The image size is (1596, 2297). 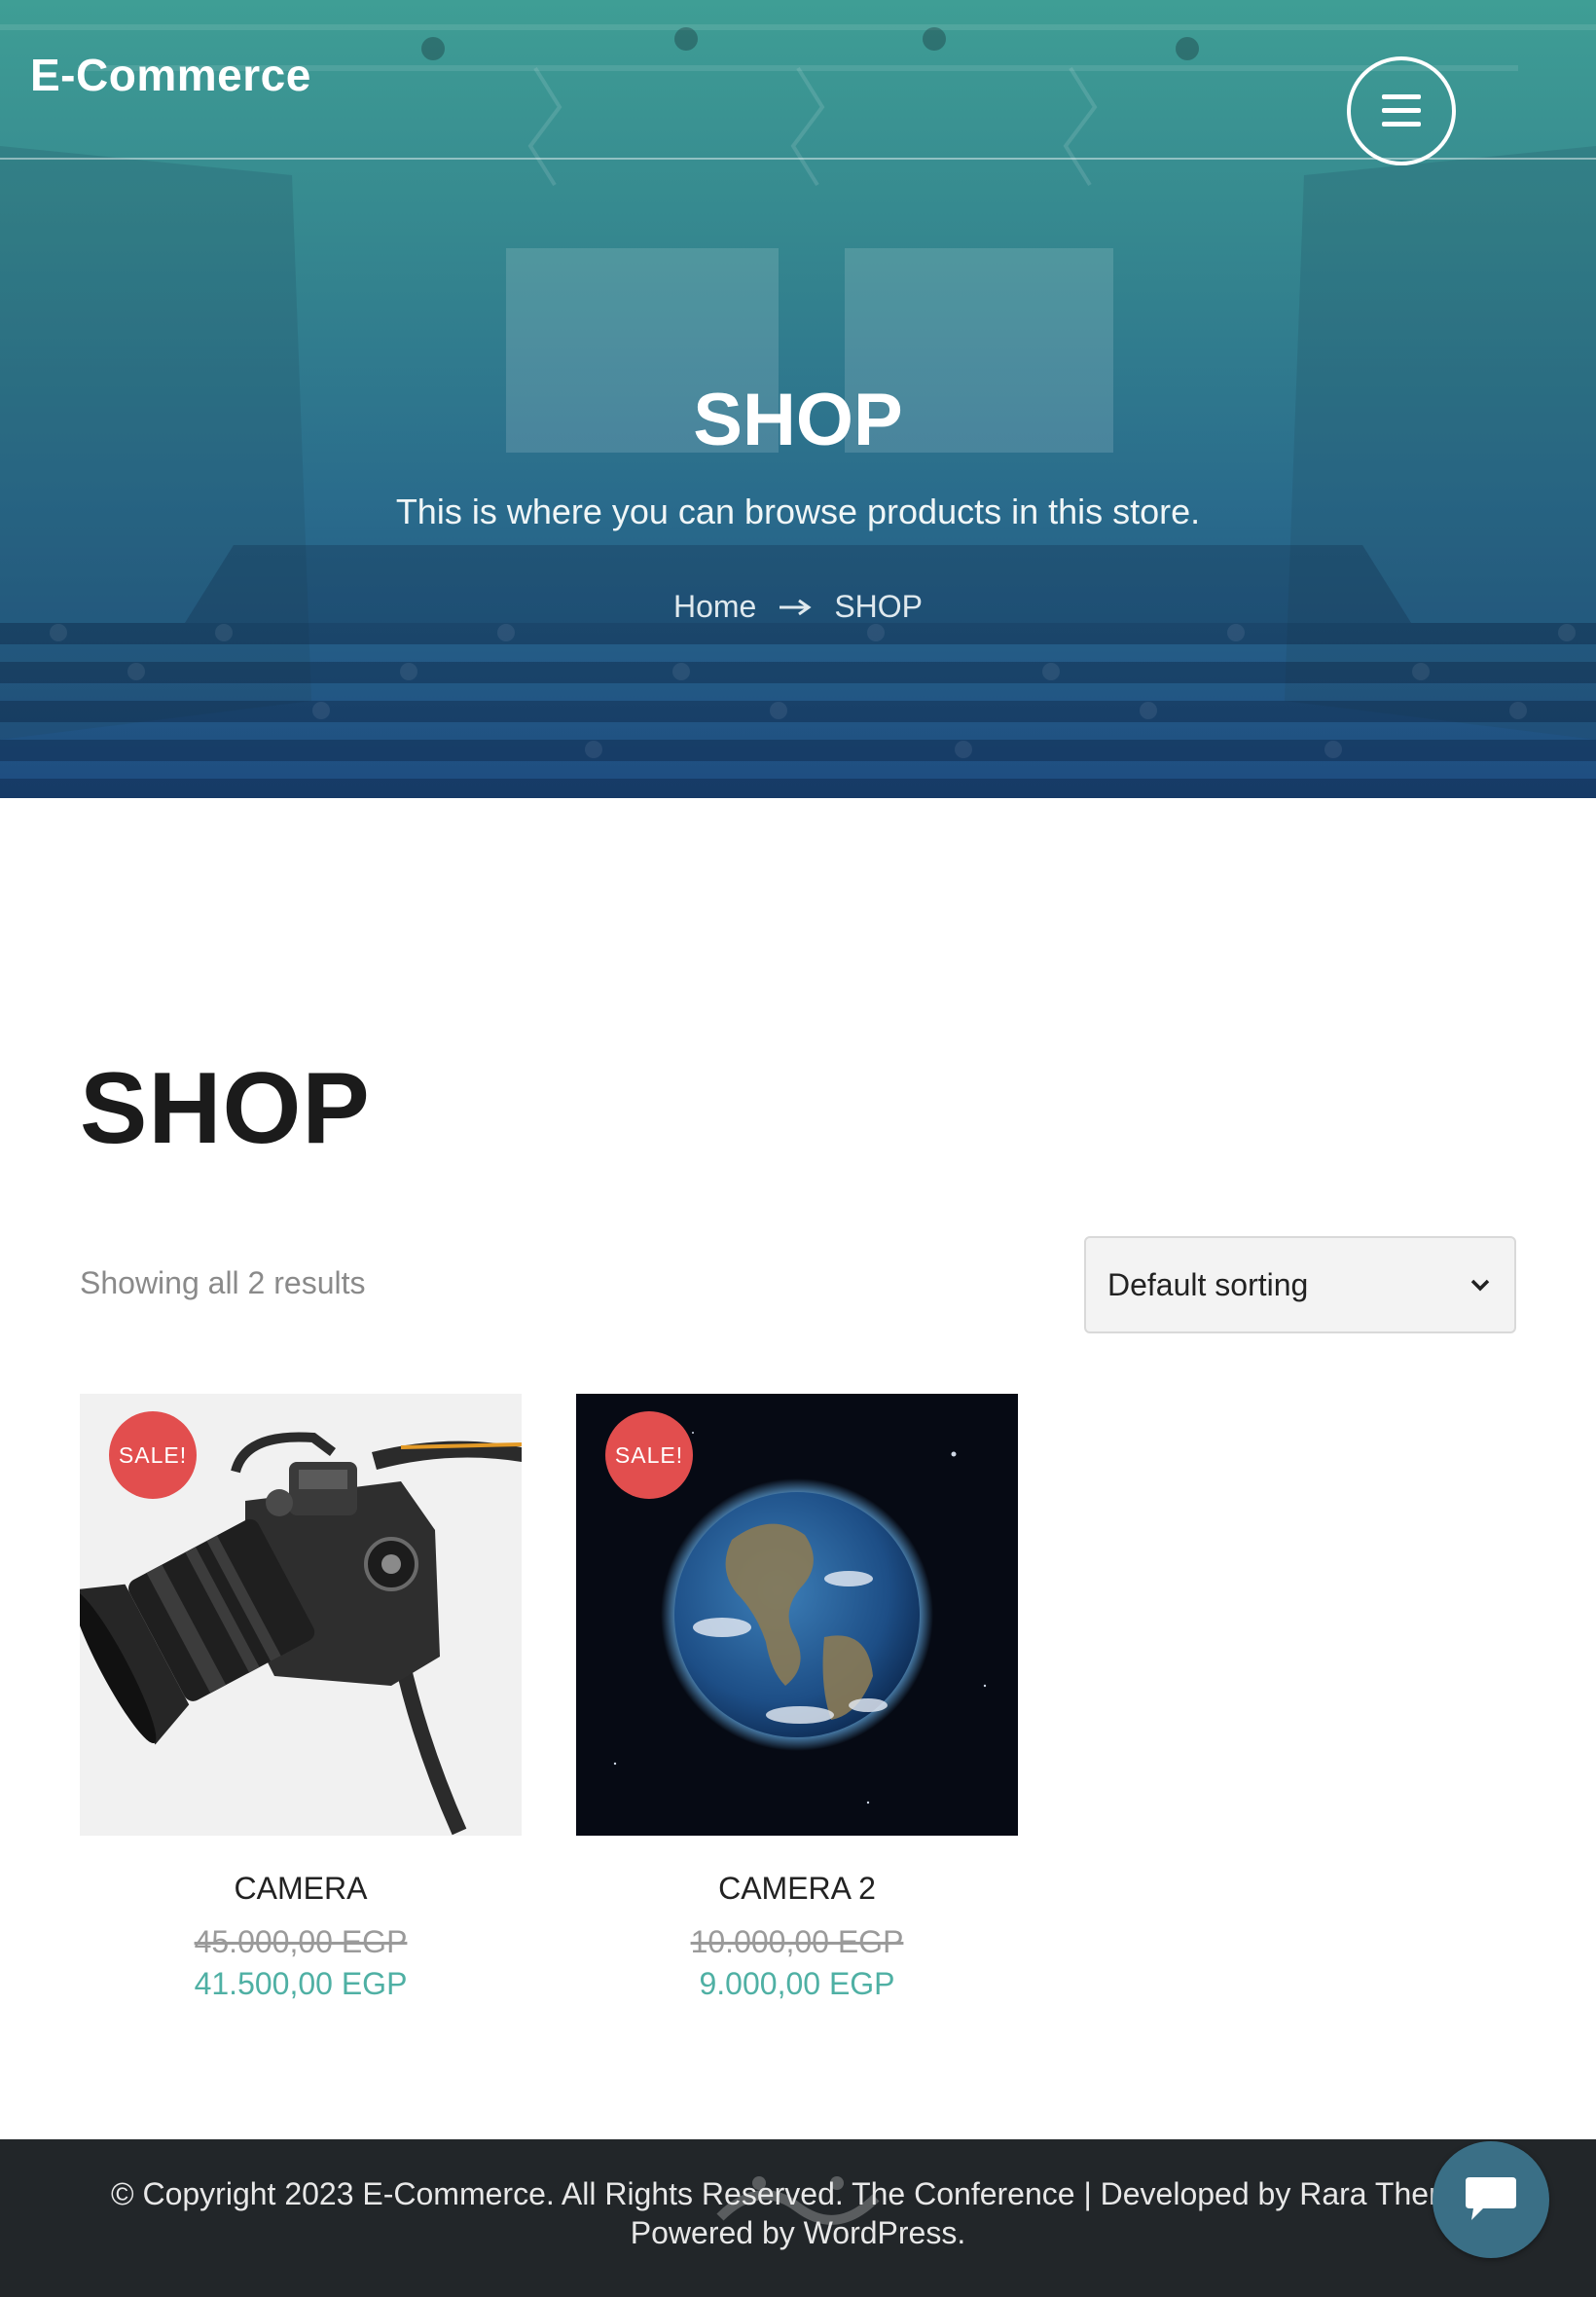 I want to click on sort-select: Default sorting, so click(x=1300, y=1284).